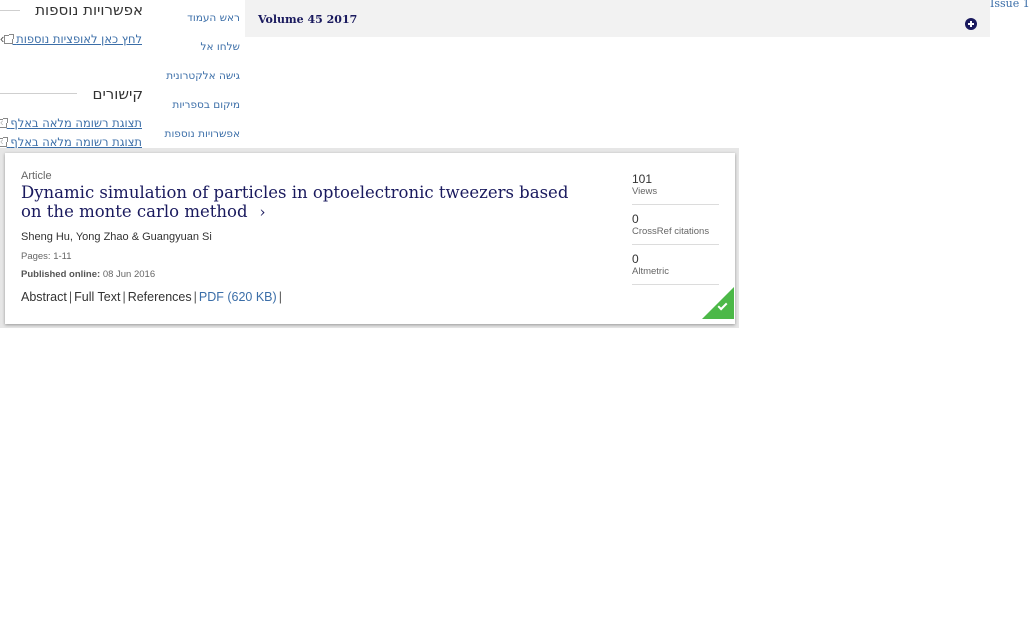 The height and width of the screenshot is (637, 1034). What do you see at coordinates (1010, 5) in the screenshot?
I see `issue-label: Issue 1` at bounding box center [1010, 5].